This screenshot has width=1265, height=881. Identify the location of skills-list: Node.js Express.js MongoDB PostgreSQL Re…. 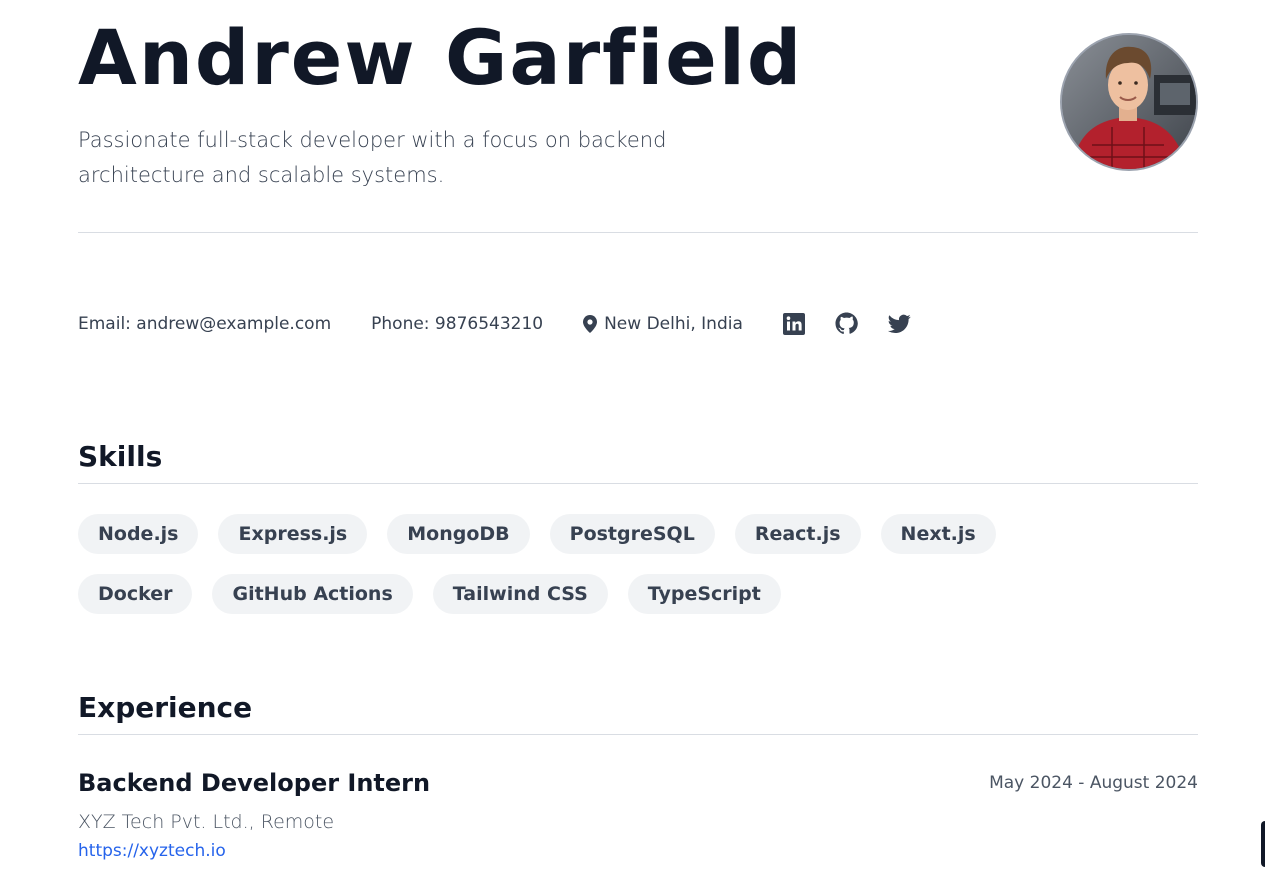
(578, 574).